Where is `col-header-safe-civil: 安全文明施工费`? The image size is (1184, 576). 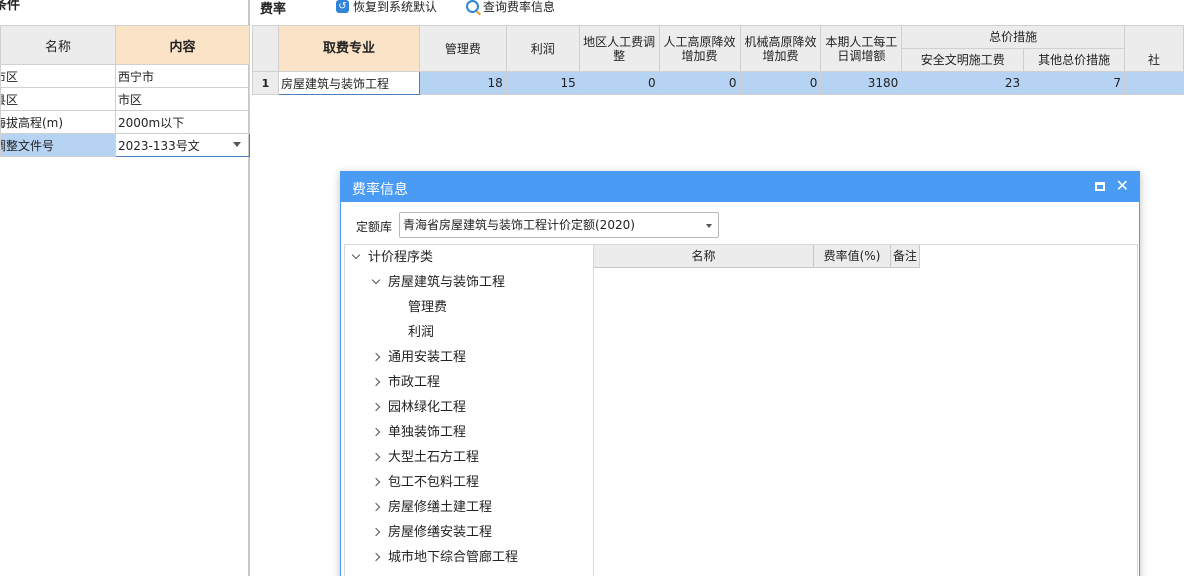 col-header-safe-civil: 安全文明施工费 is located at coordinates (963, 60).